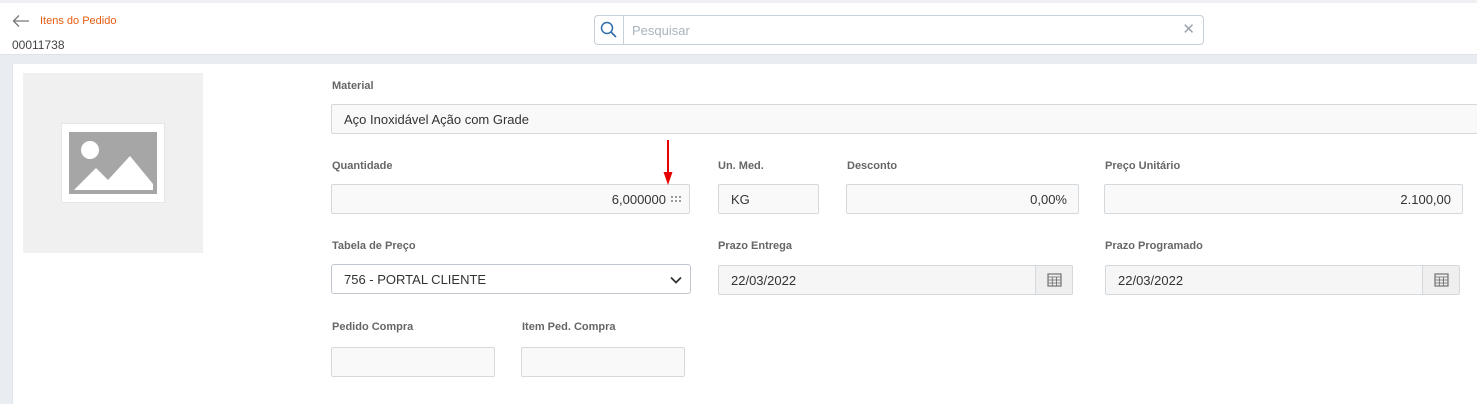 The image size is (1477, 404). What do you see at coordinates (362, 166) in the screenshot?
I see `quantidade-label: Quantidade` at bounding box center [362, 166].